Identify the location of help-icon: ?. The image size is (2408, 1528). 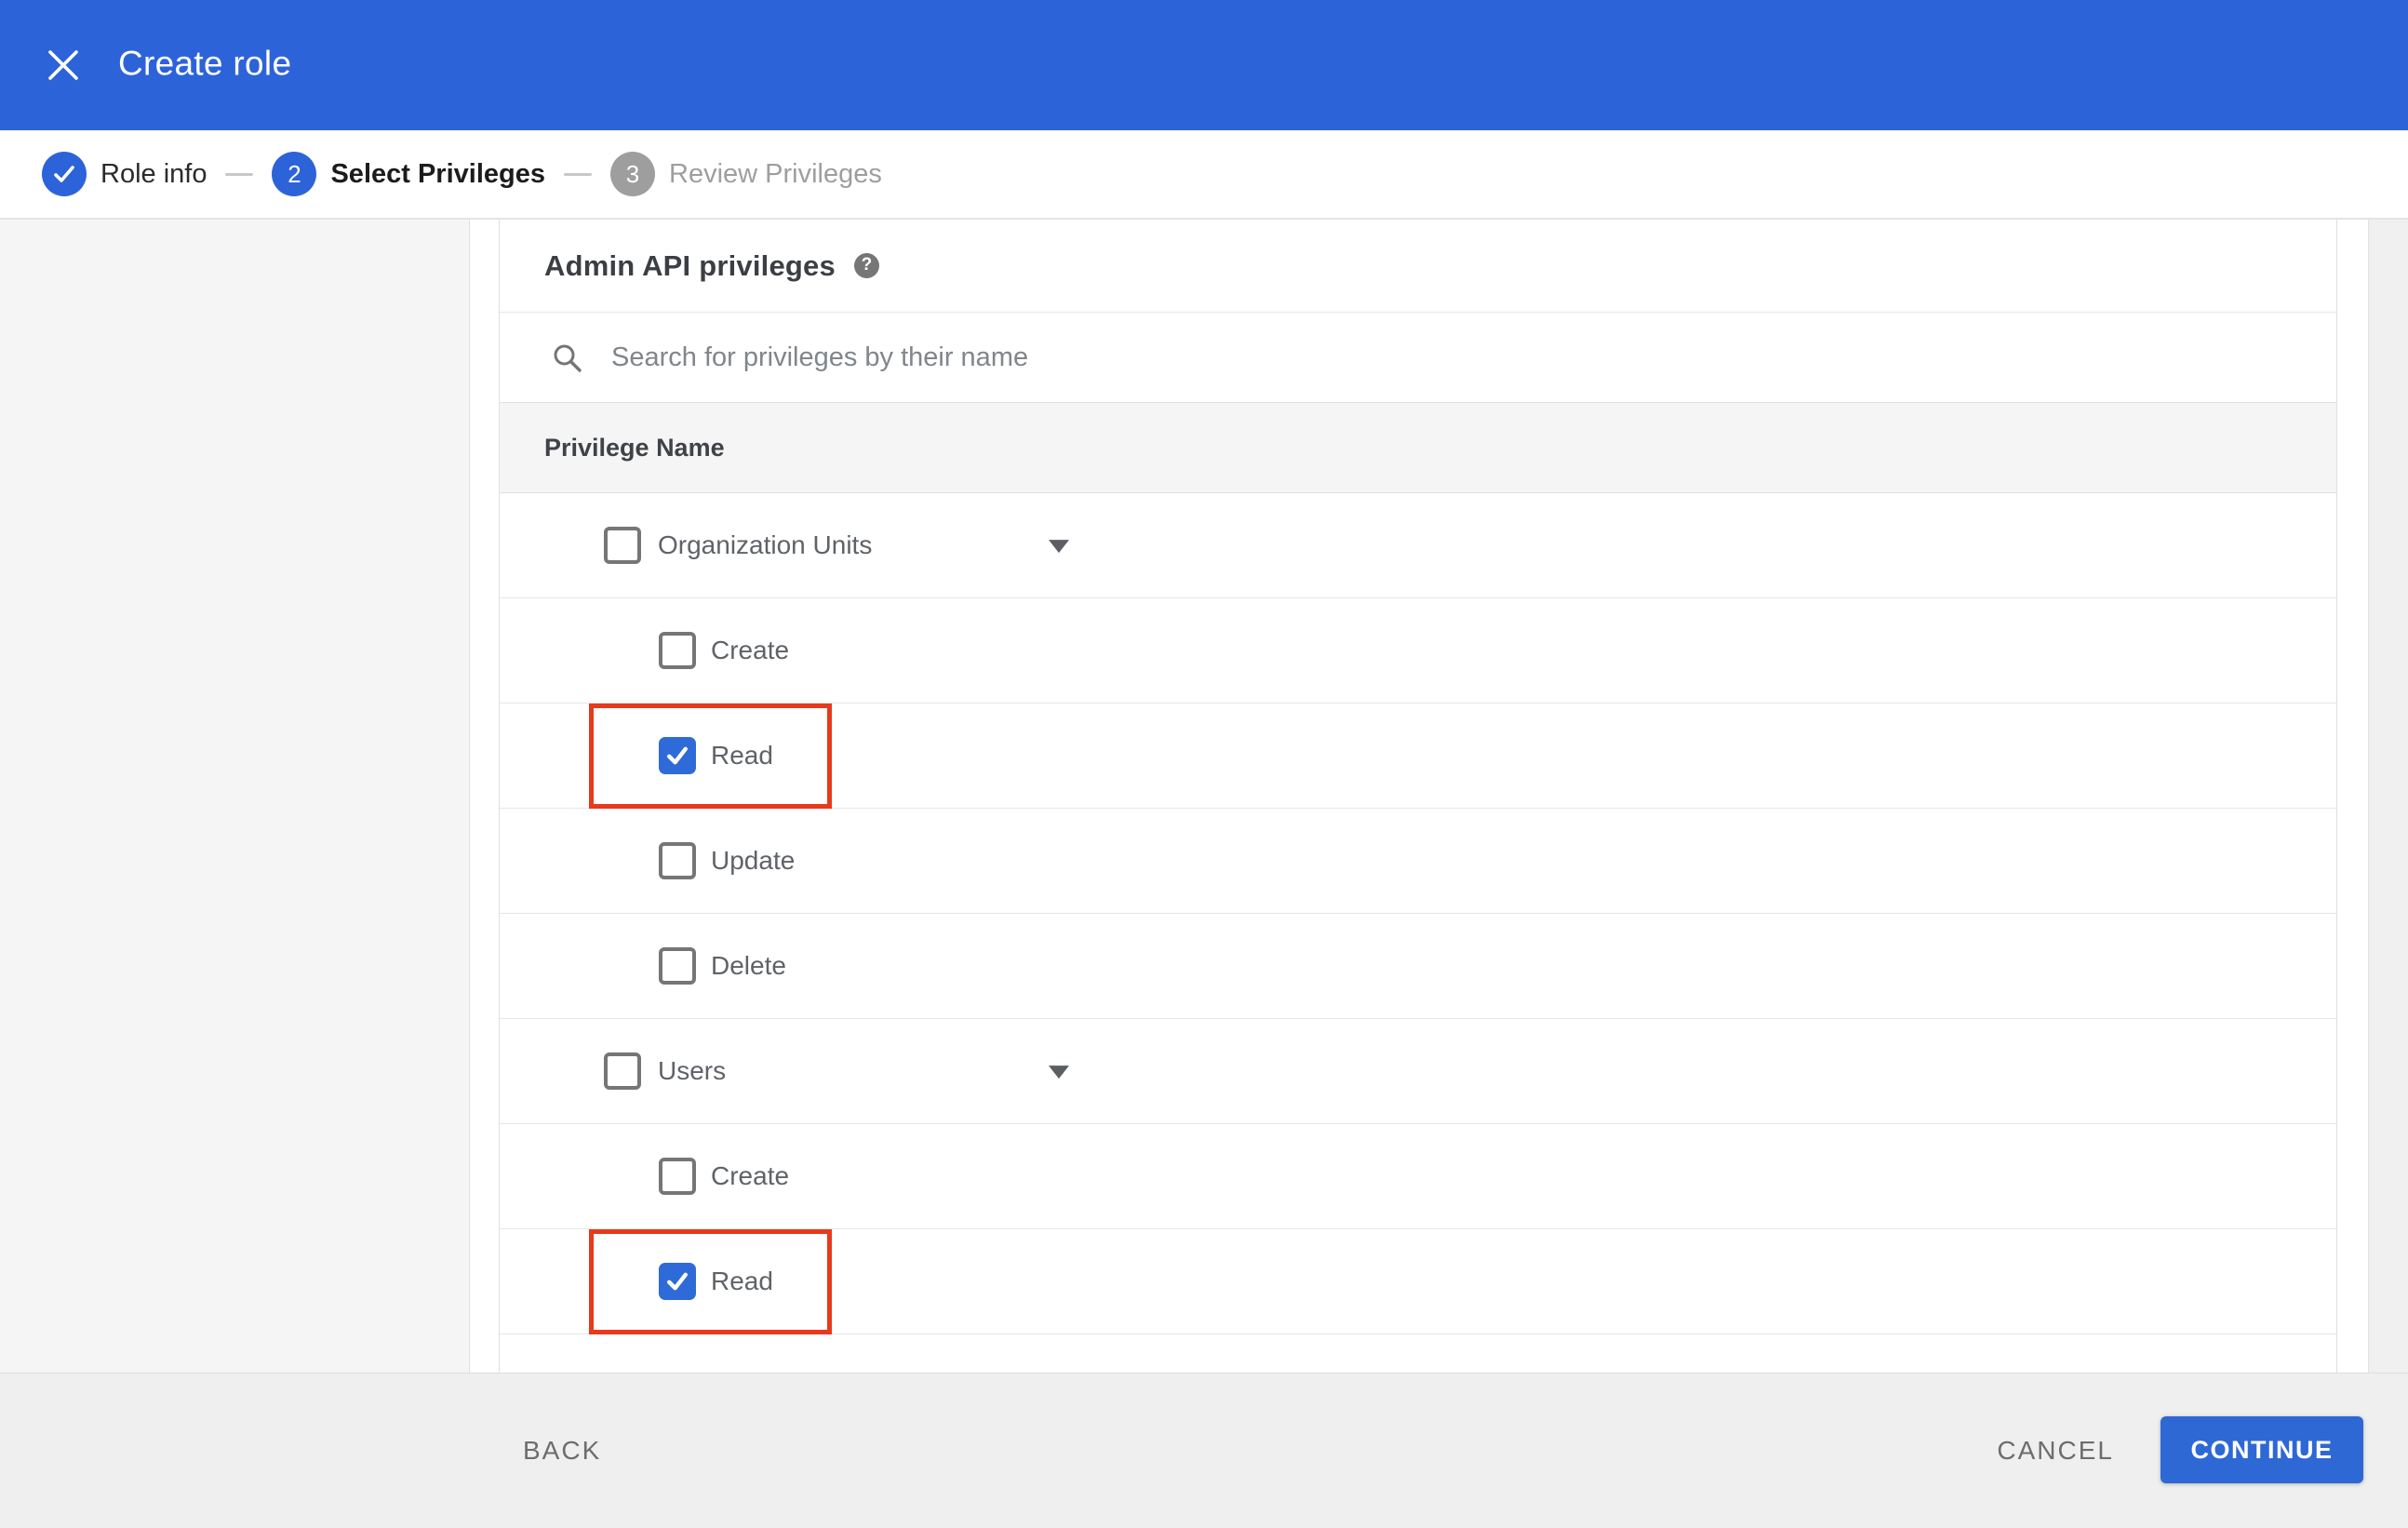
(867, 265).